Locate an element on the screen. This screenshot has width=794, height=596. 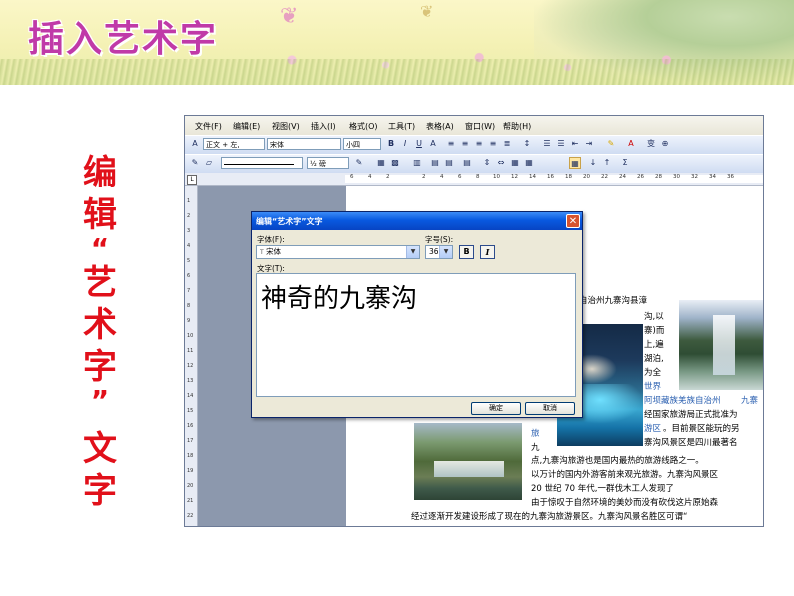
size-combo: 36 ▼ is located at coordinates (439, 252).